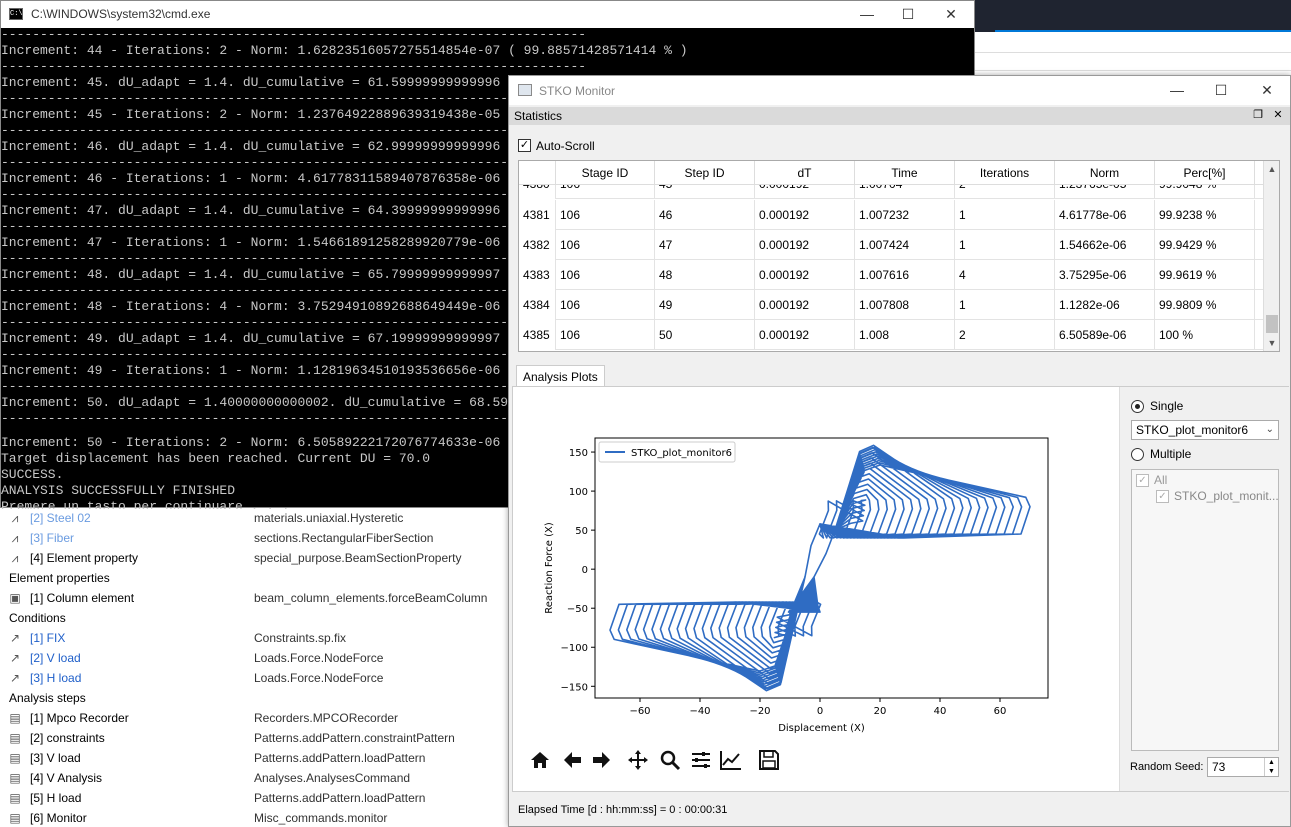 Image resolution: width=1291 pixels, height=827 pixels. Describe the element at coordinates (577, 609) in the screenshot. I see `y-tick-label: −50` at that location.